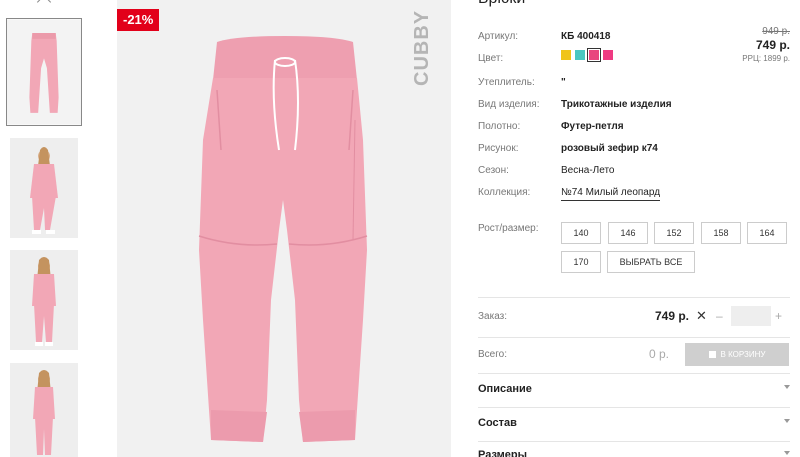  I want to click on kind-label: Вид изделия:, so click(509, 104).